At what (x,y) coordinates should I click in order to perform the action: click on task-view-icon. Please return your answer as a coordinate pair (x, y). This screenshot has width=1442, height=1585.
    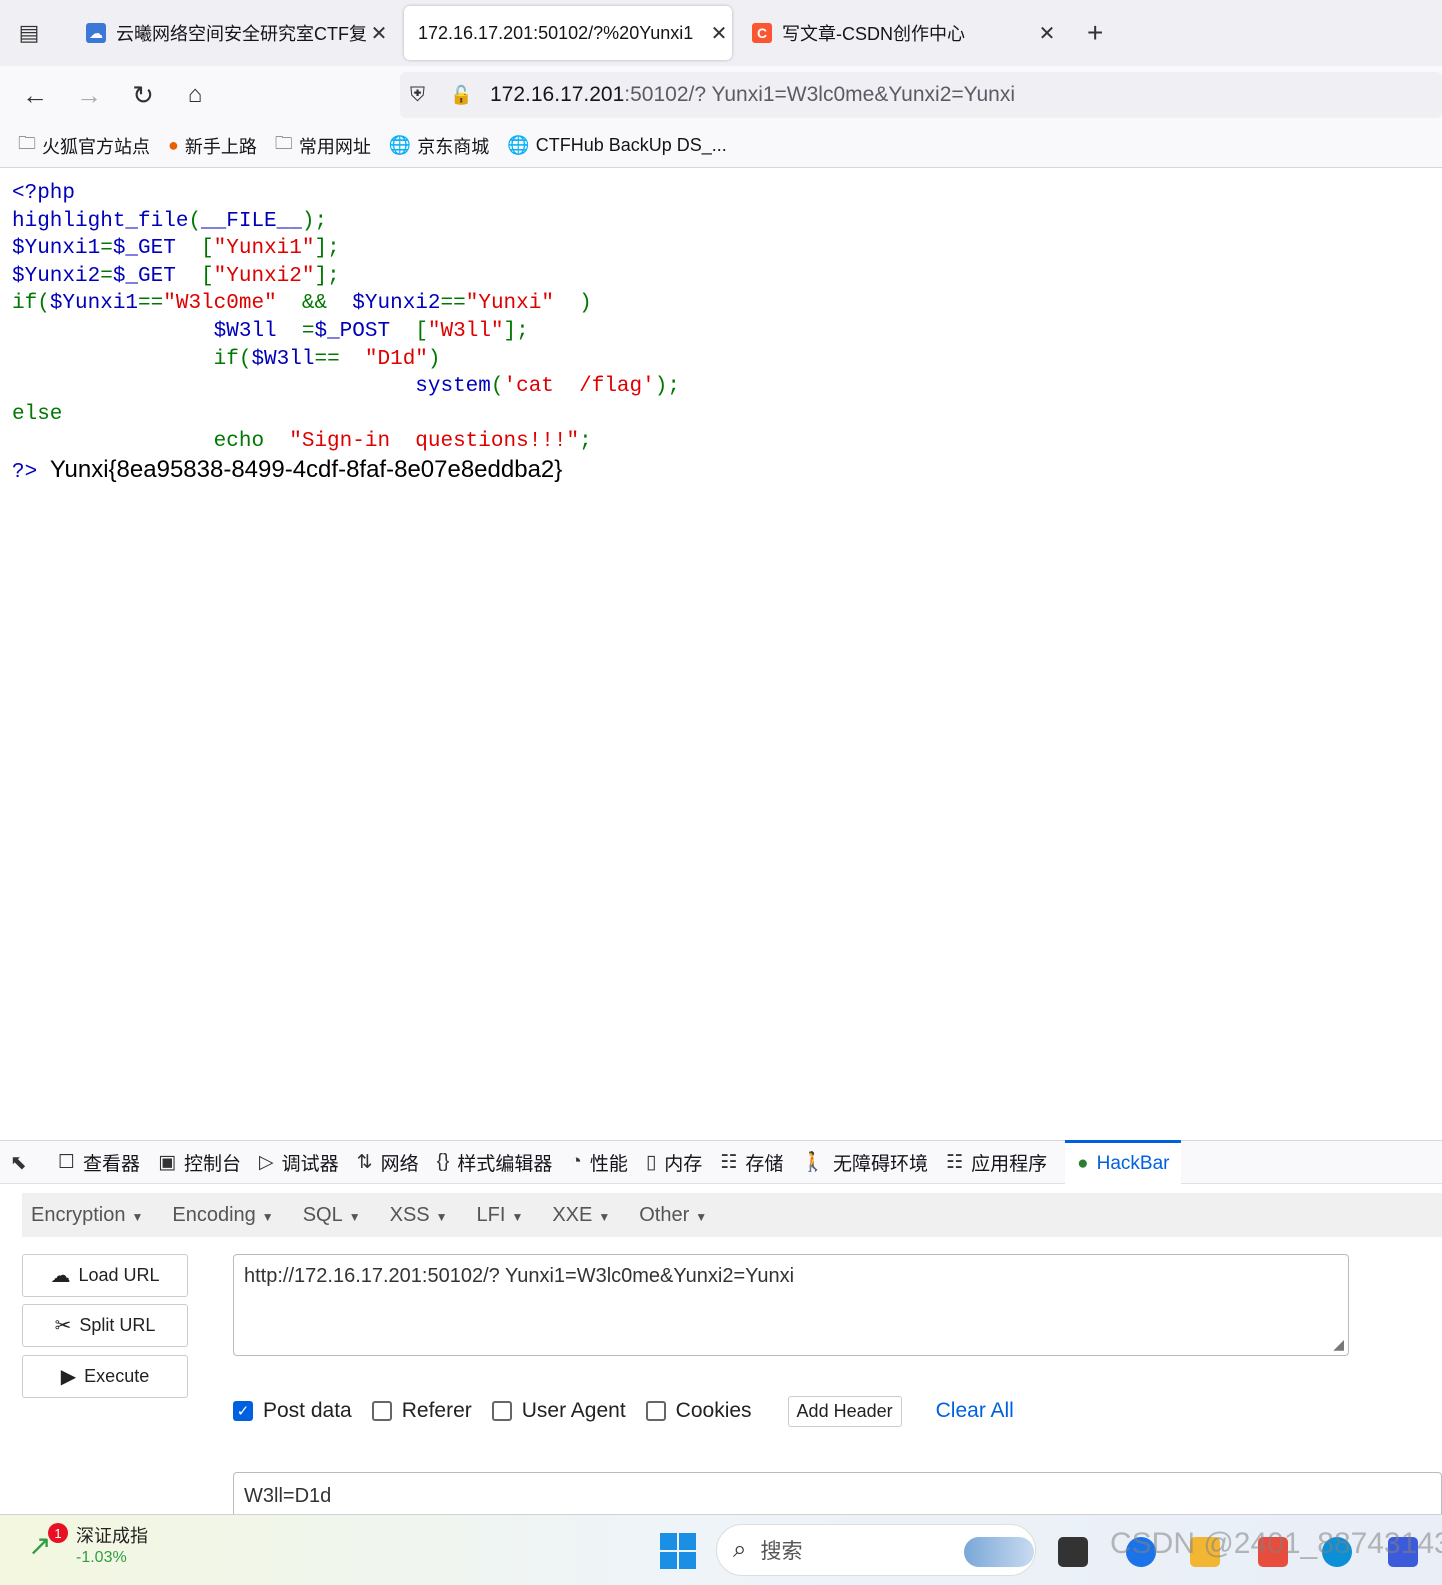
    Looking at the image, I should click on (1073, 1552).